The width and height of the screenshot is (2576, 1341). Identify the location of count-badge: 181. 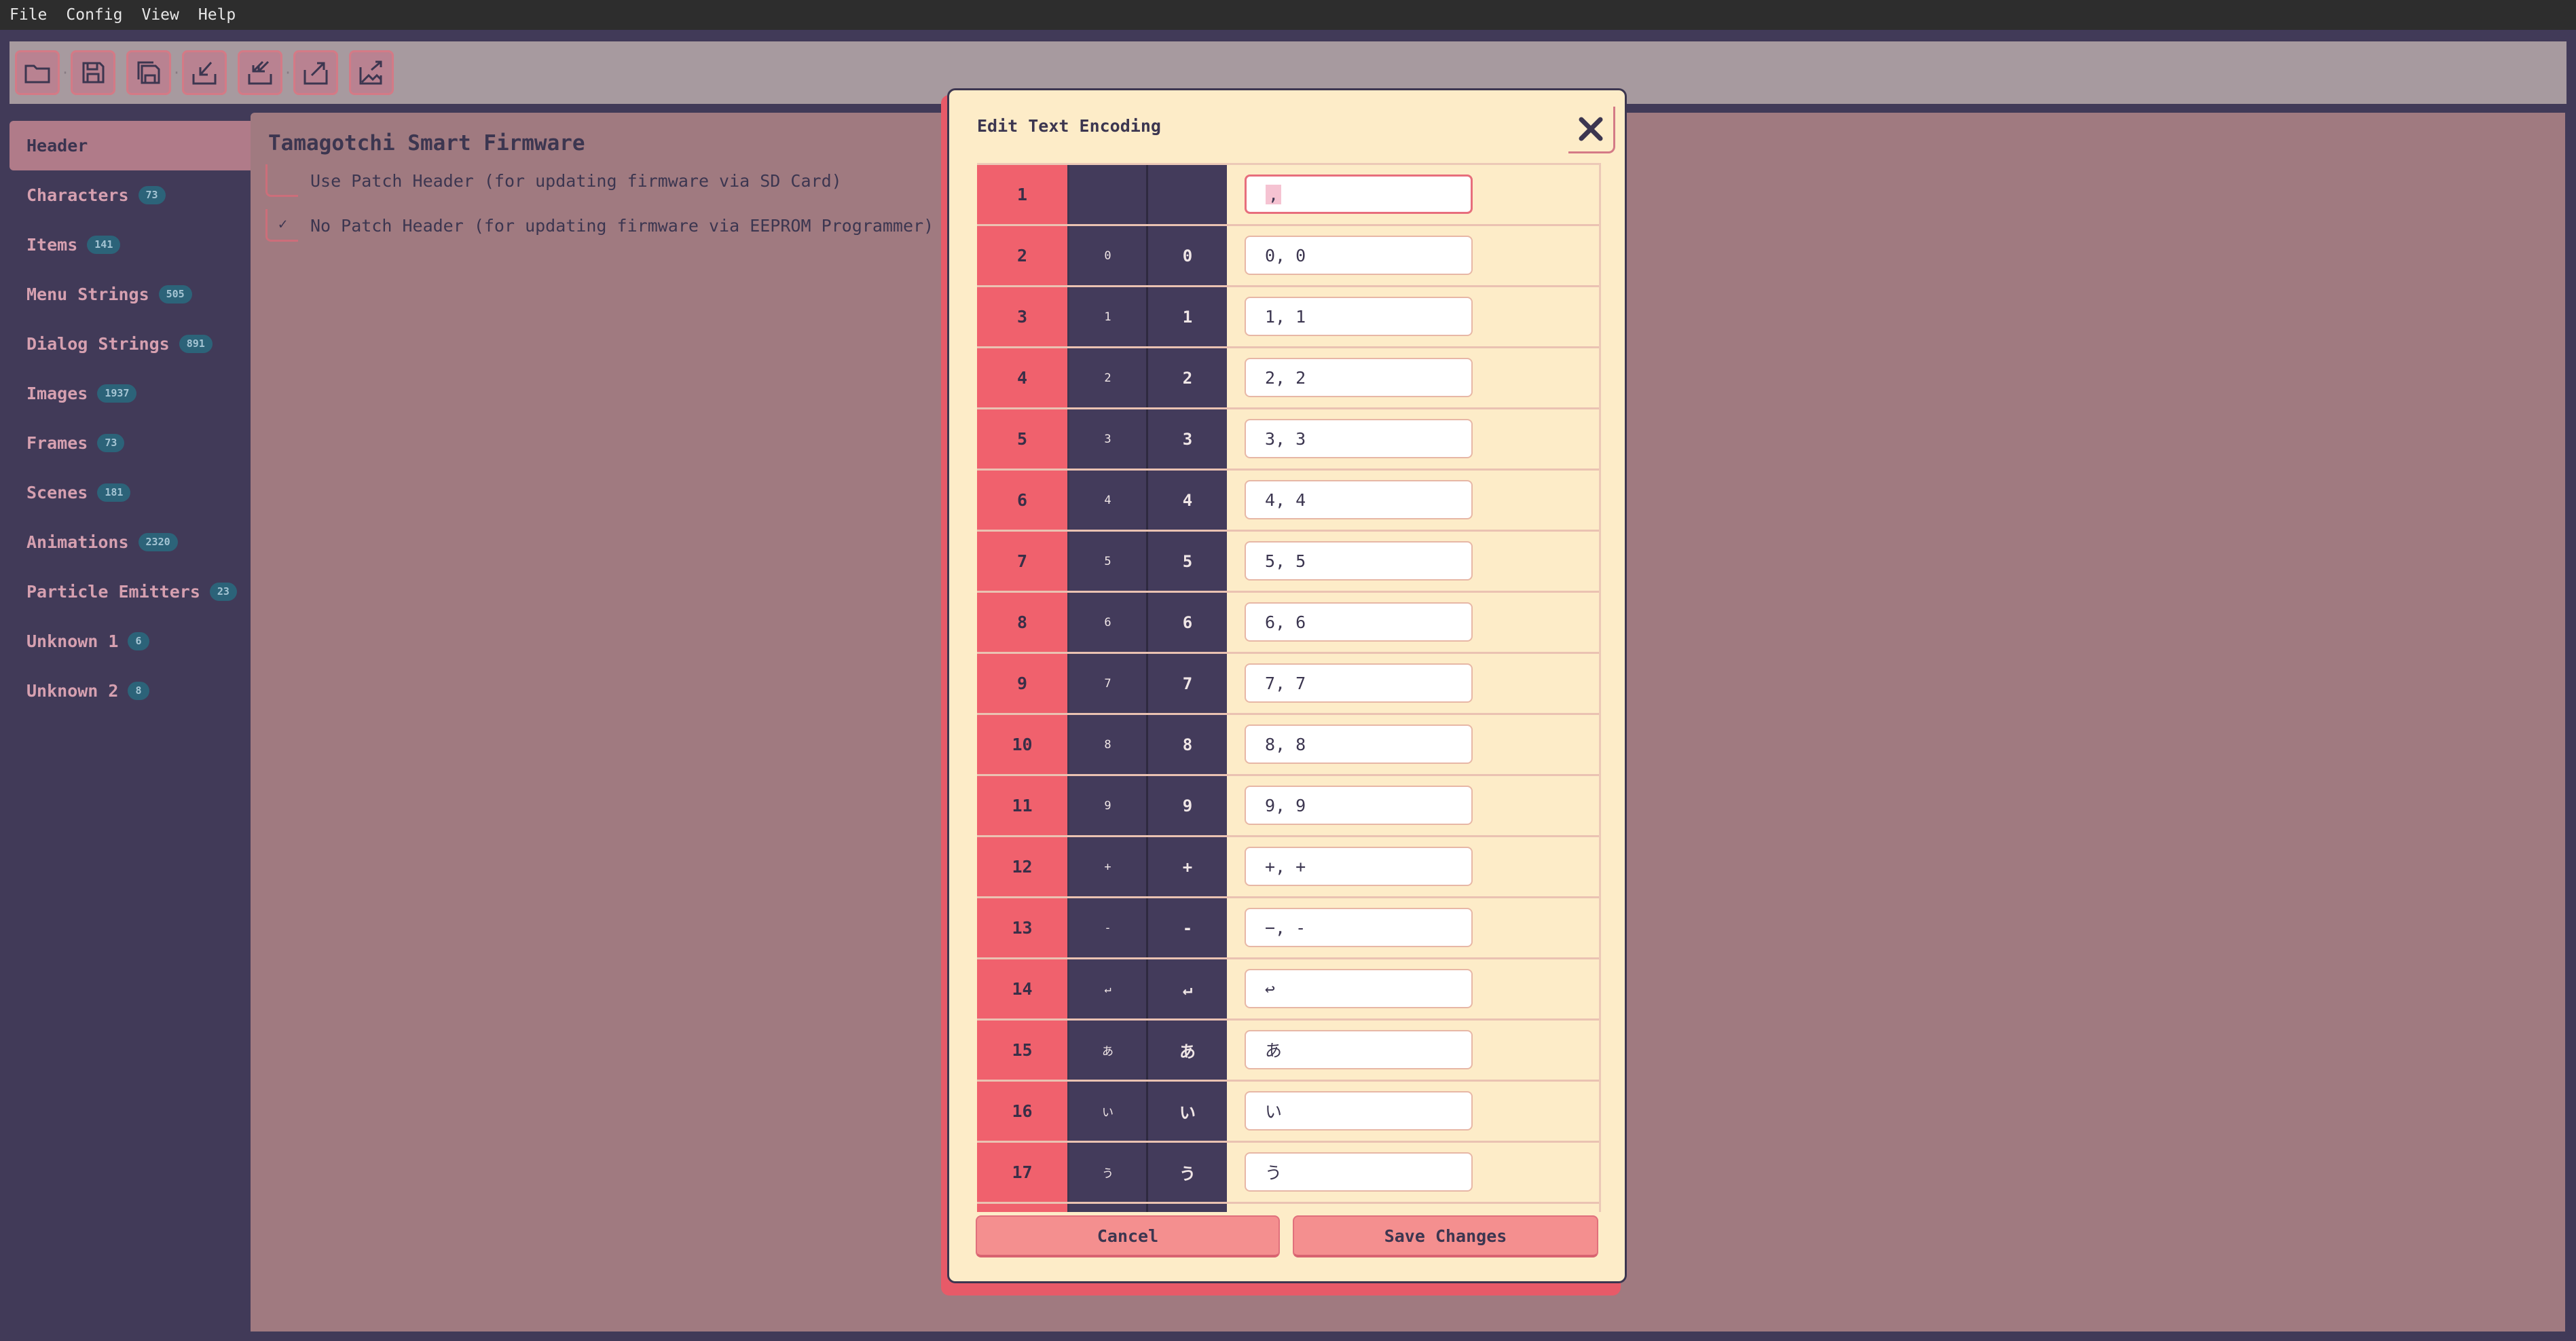
(114, 493).